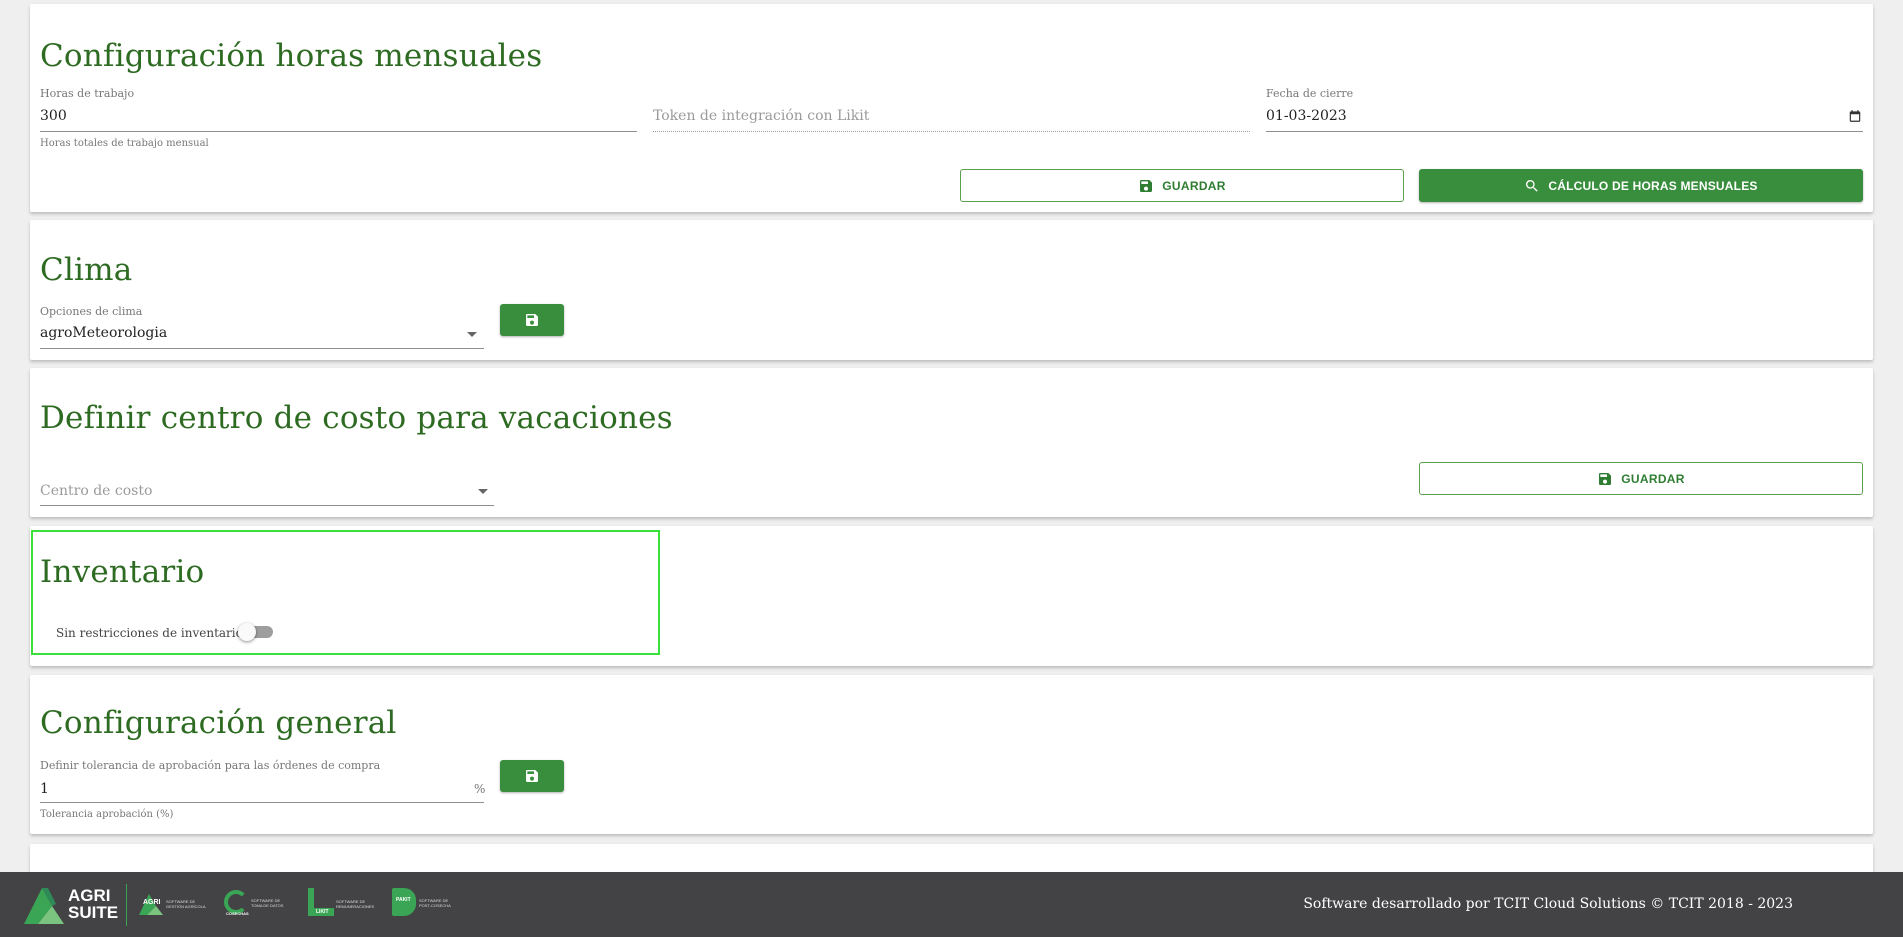 This screenshot has width=1903, height=937. Describe the element at coordinates (1855, 116) in the screenshot. I see `calendar-icon` at that location.